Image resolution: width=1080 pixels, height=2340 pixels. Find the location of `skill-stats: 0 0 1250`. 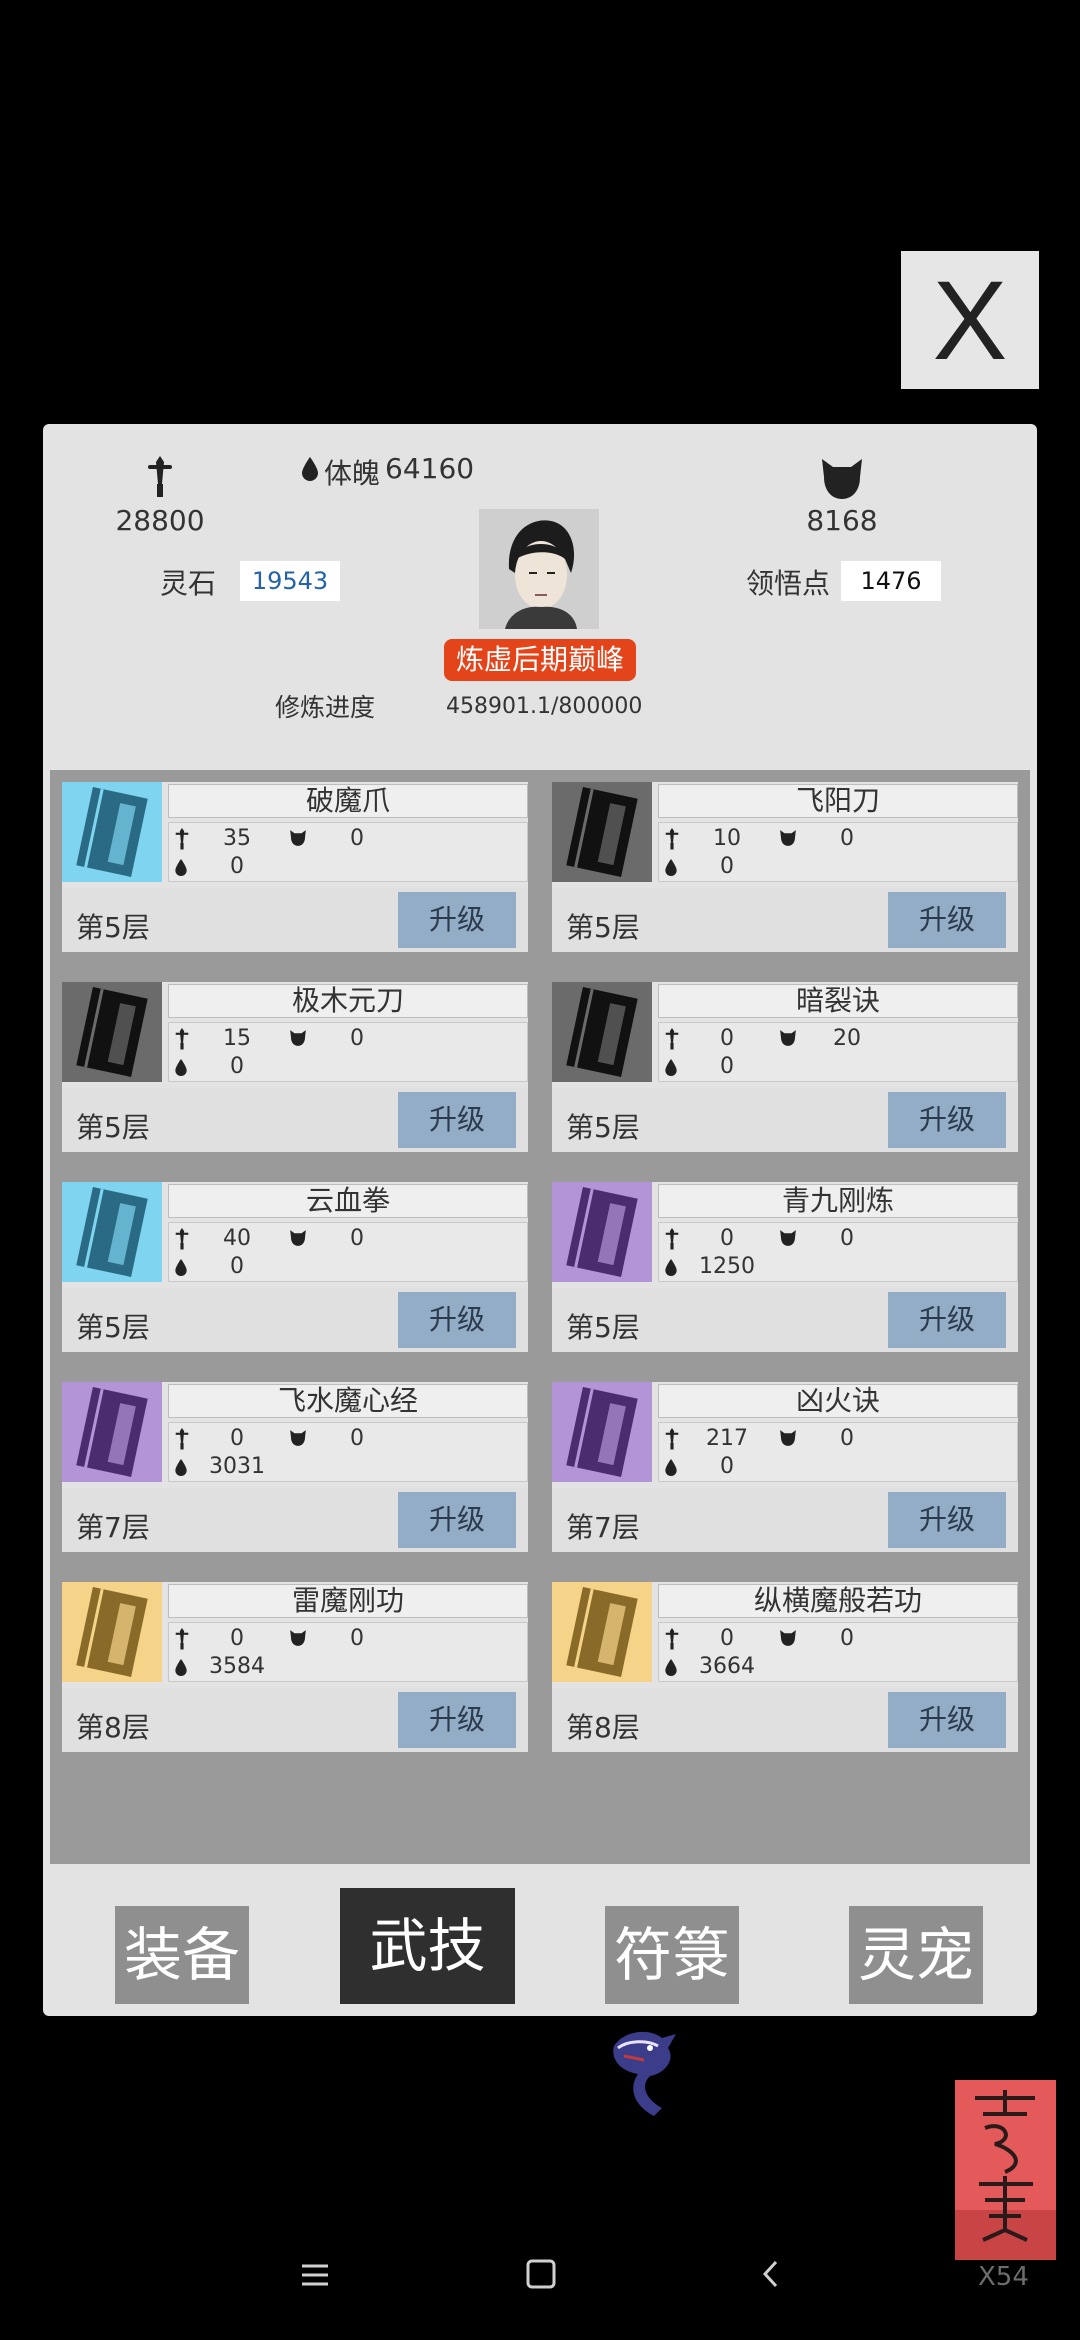

skill-stats: 0 0 1250 is located at coordinates (838, 1252).